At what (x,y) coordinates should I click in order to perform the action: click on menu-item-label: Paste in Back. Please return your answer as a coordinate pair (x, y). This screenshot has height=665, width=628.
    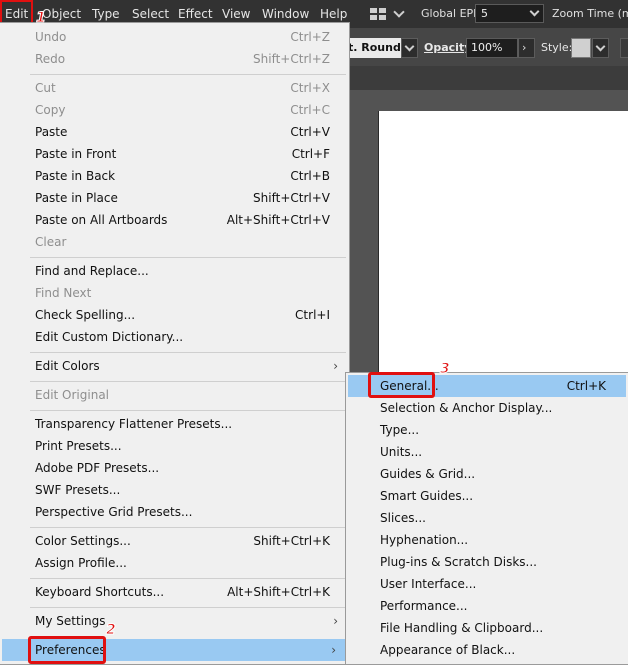
    Looking at the image, I should click on (75, 176).